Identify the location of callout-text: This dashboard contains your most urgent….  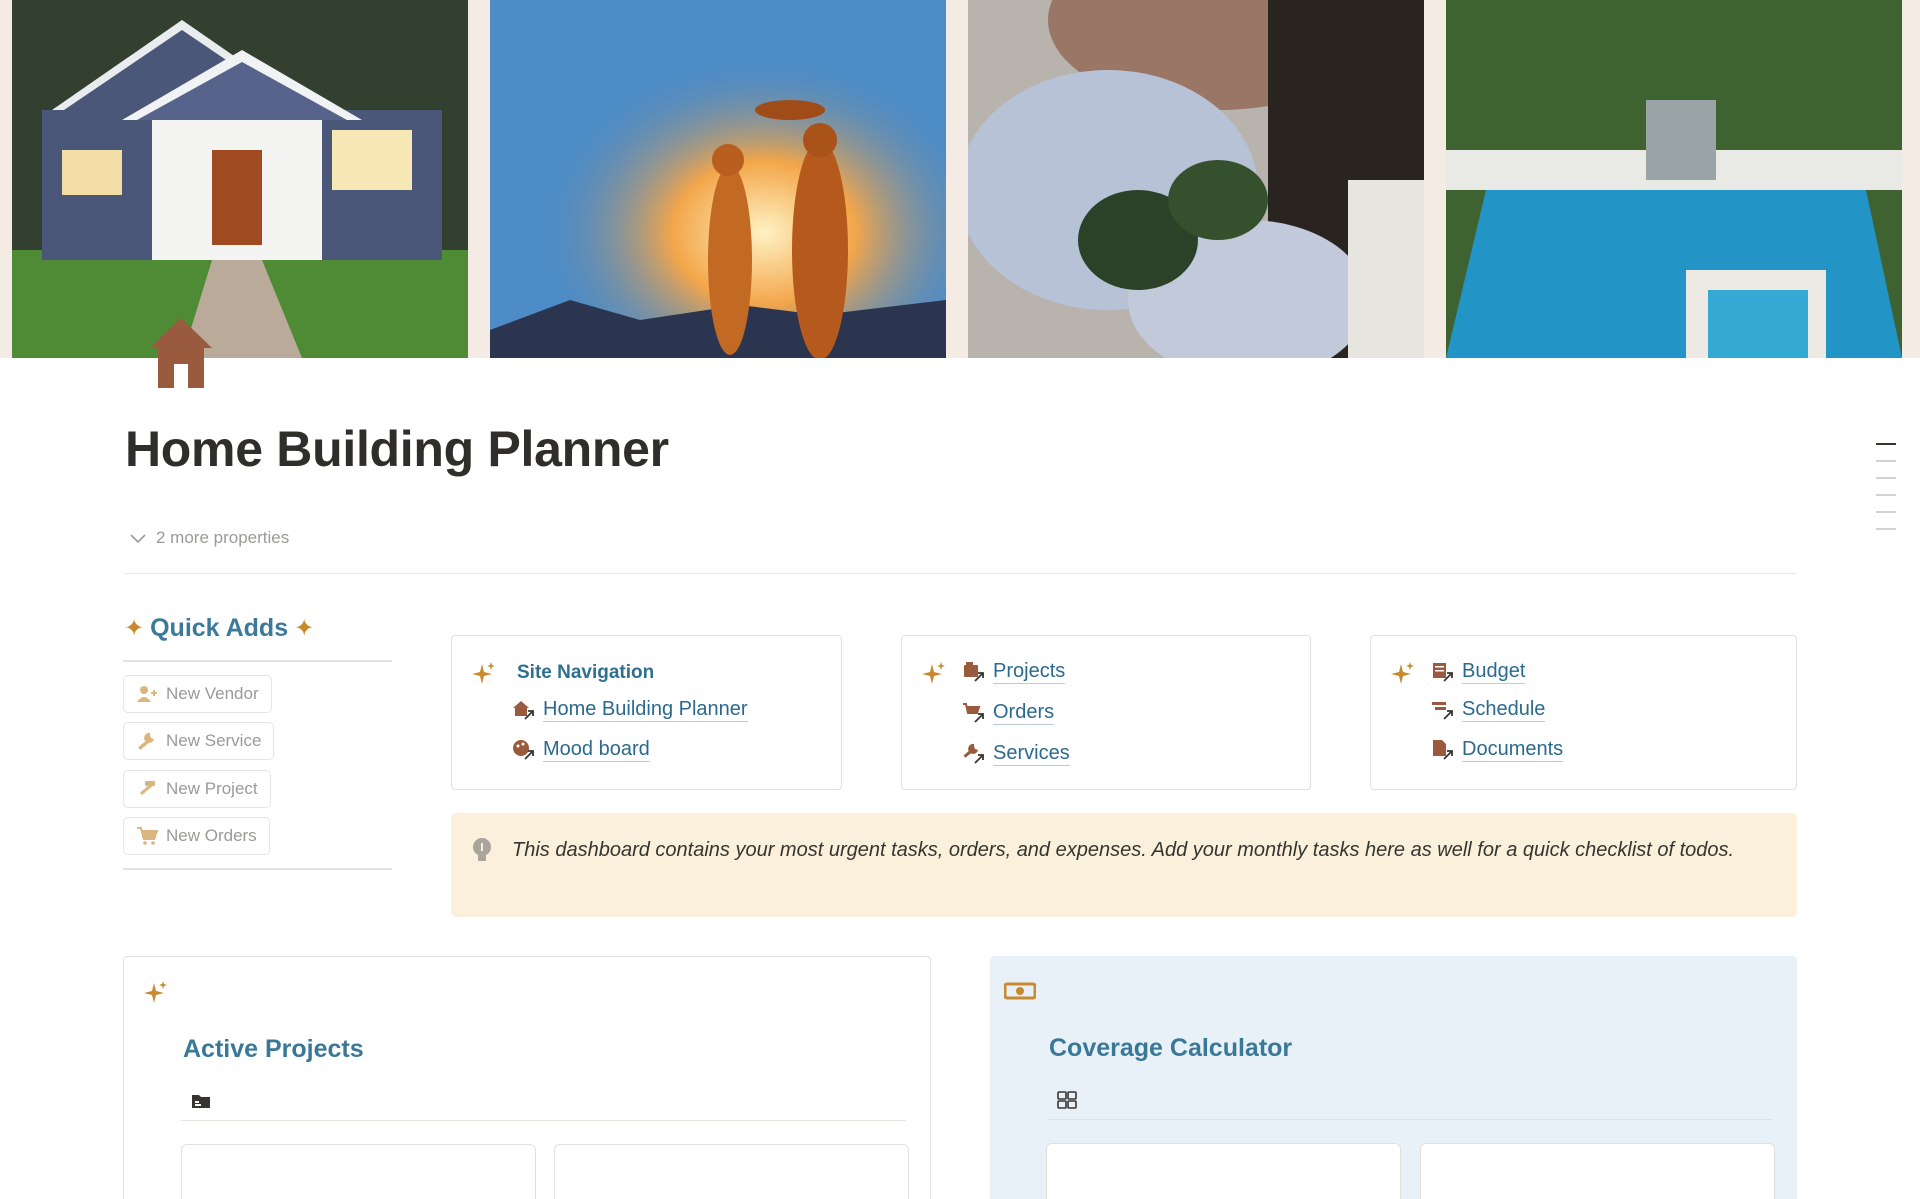
(1123, 850).